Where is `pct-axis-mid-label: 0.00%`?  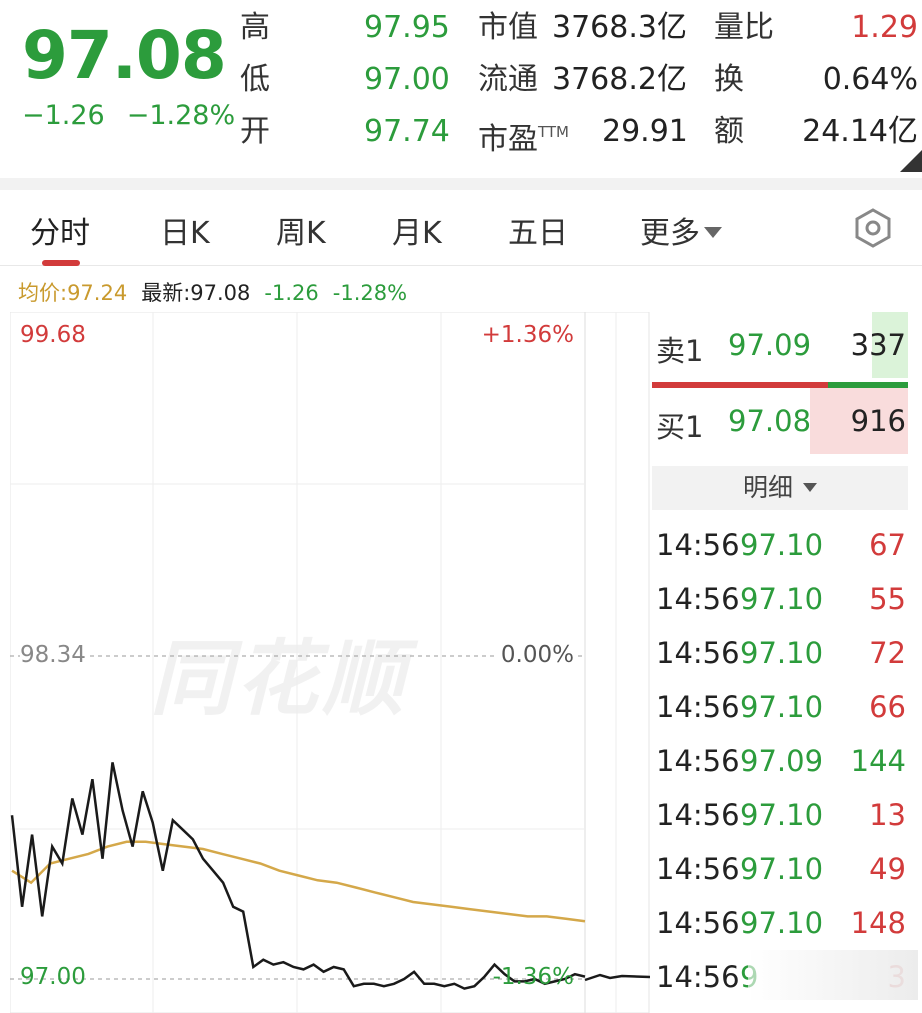 pct-axis-mid-label: 0.00% is located at coordinates (535, 655).